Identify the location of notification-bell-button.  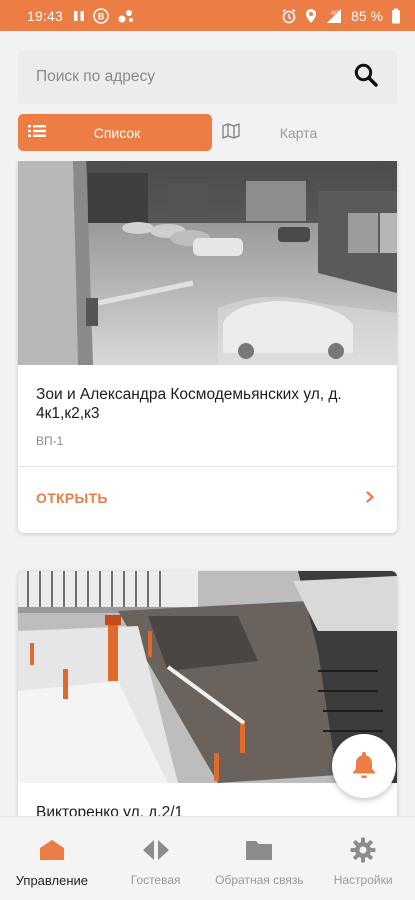
(364, 766).